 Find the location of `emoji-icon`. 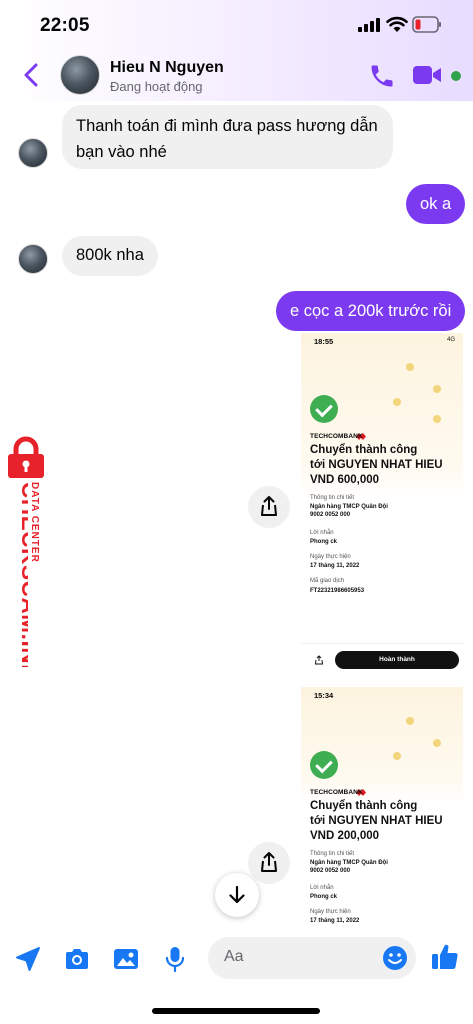

emoji-icon is located at coordinates (395, 958).